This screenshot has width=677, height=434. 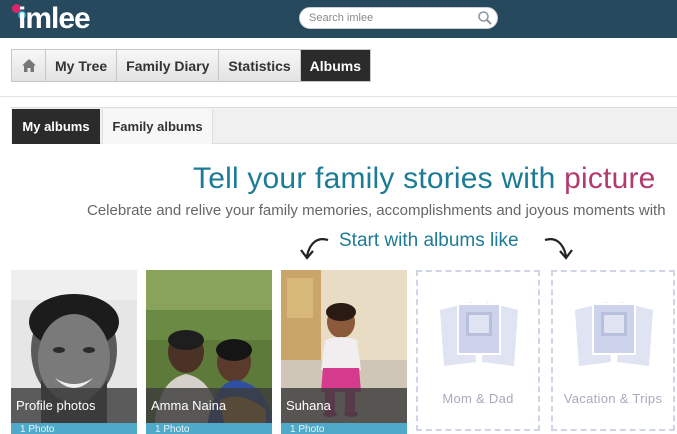 I want to click on top-header: imlee, so click(x=338, y=19).